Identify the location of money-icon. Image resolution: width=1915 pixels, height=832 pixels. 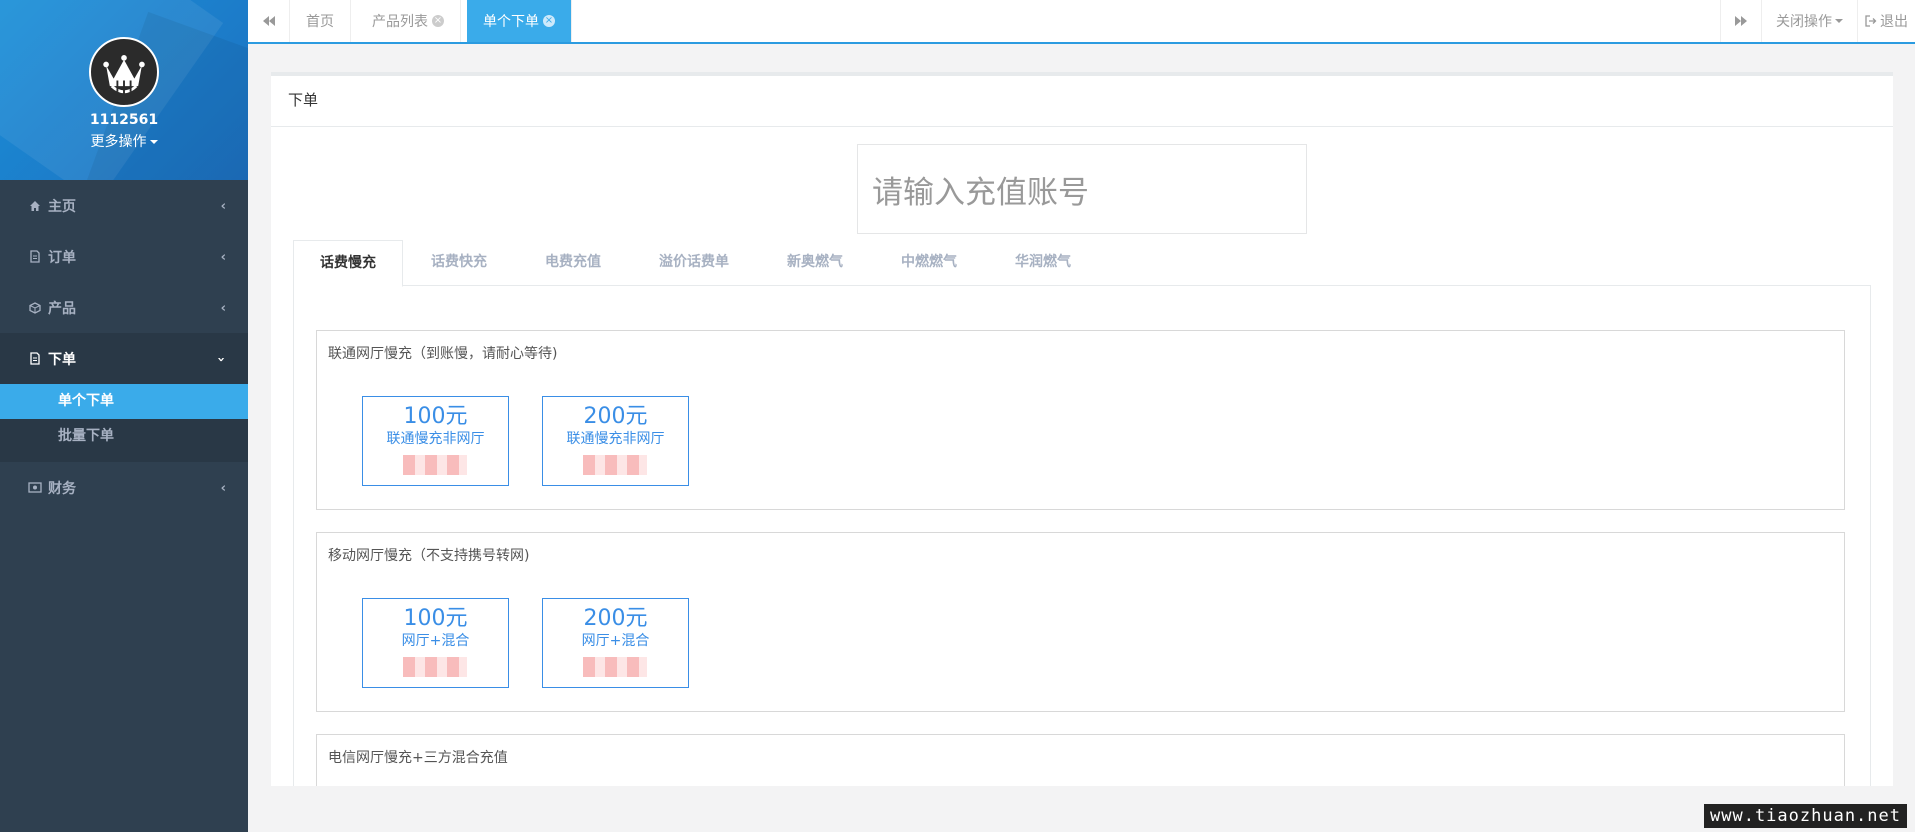
(35, 488).